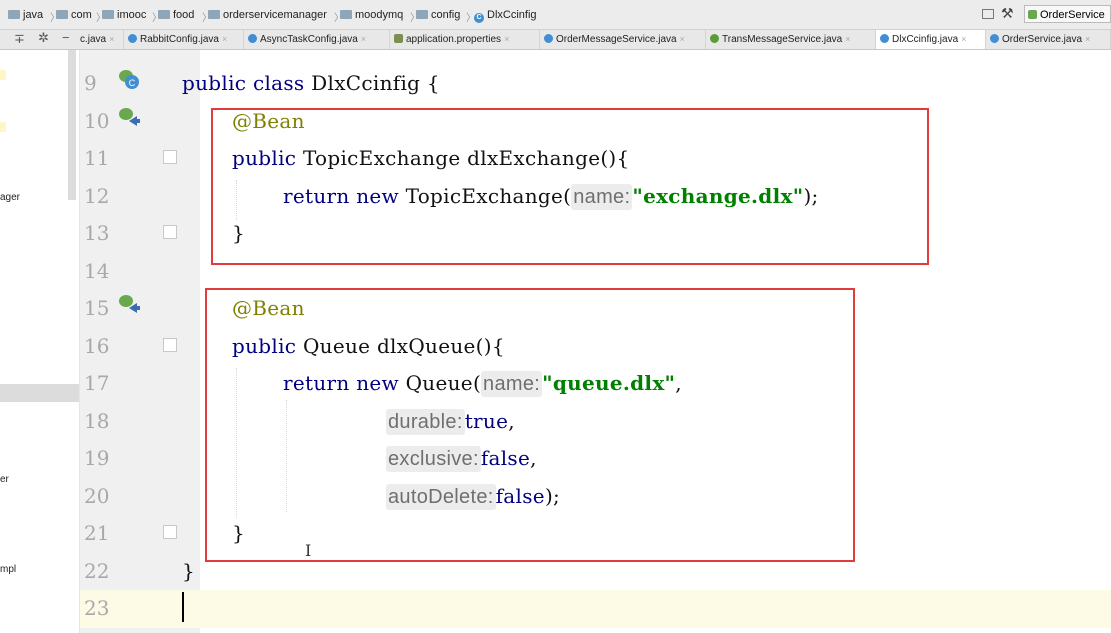 This screenshot has width=1111, height=633. I want to click on structure-icon, so click(988, 14).